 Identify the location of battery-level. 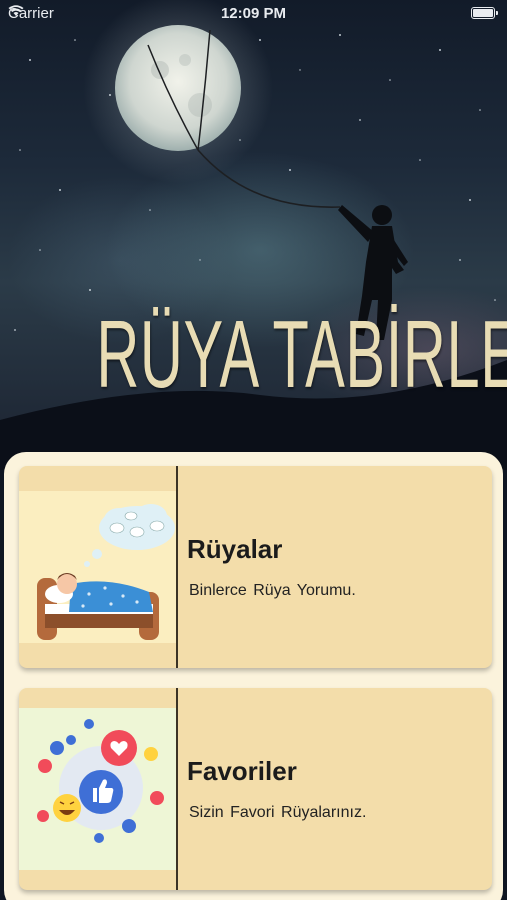
(483, 13).